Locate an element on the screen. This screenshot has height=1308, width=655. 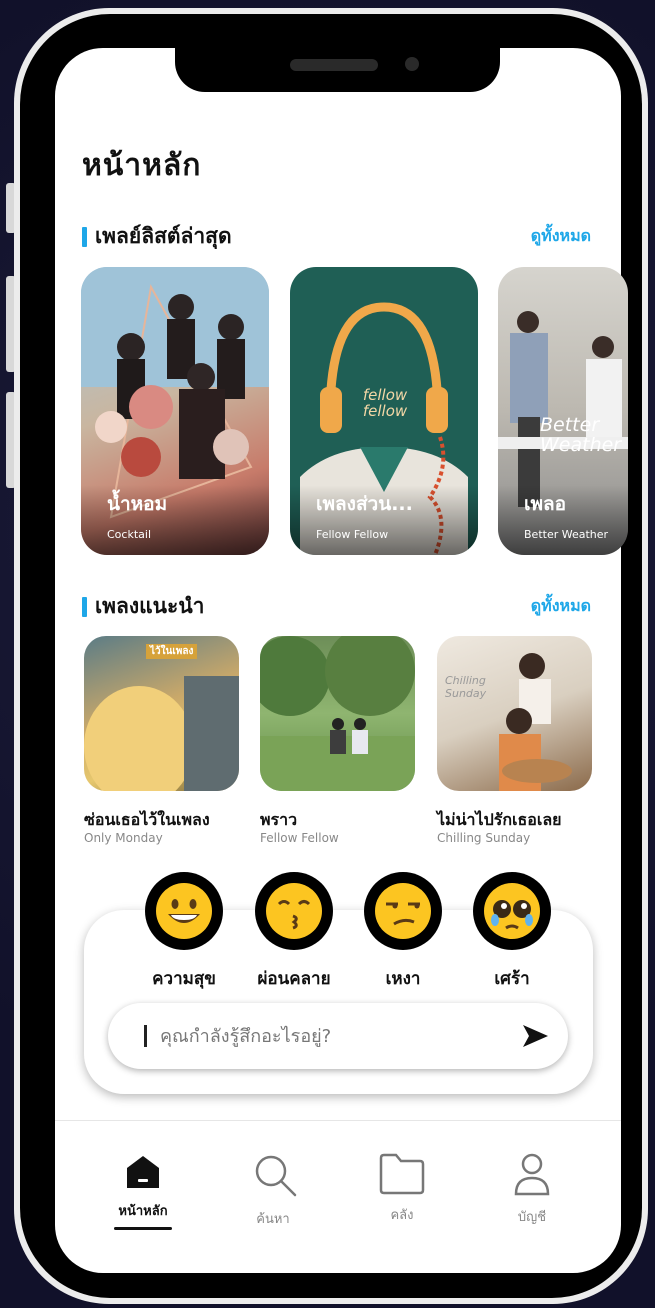
nav-item-search: ค้นหา is located at coordinates (273, 1190).